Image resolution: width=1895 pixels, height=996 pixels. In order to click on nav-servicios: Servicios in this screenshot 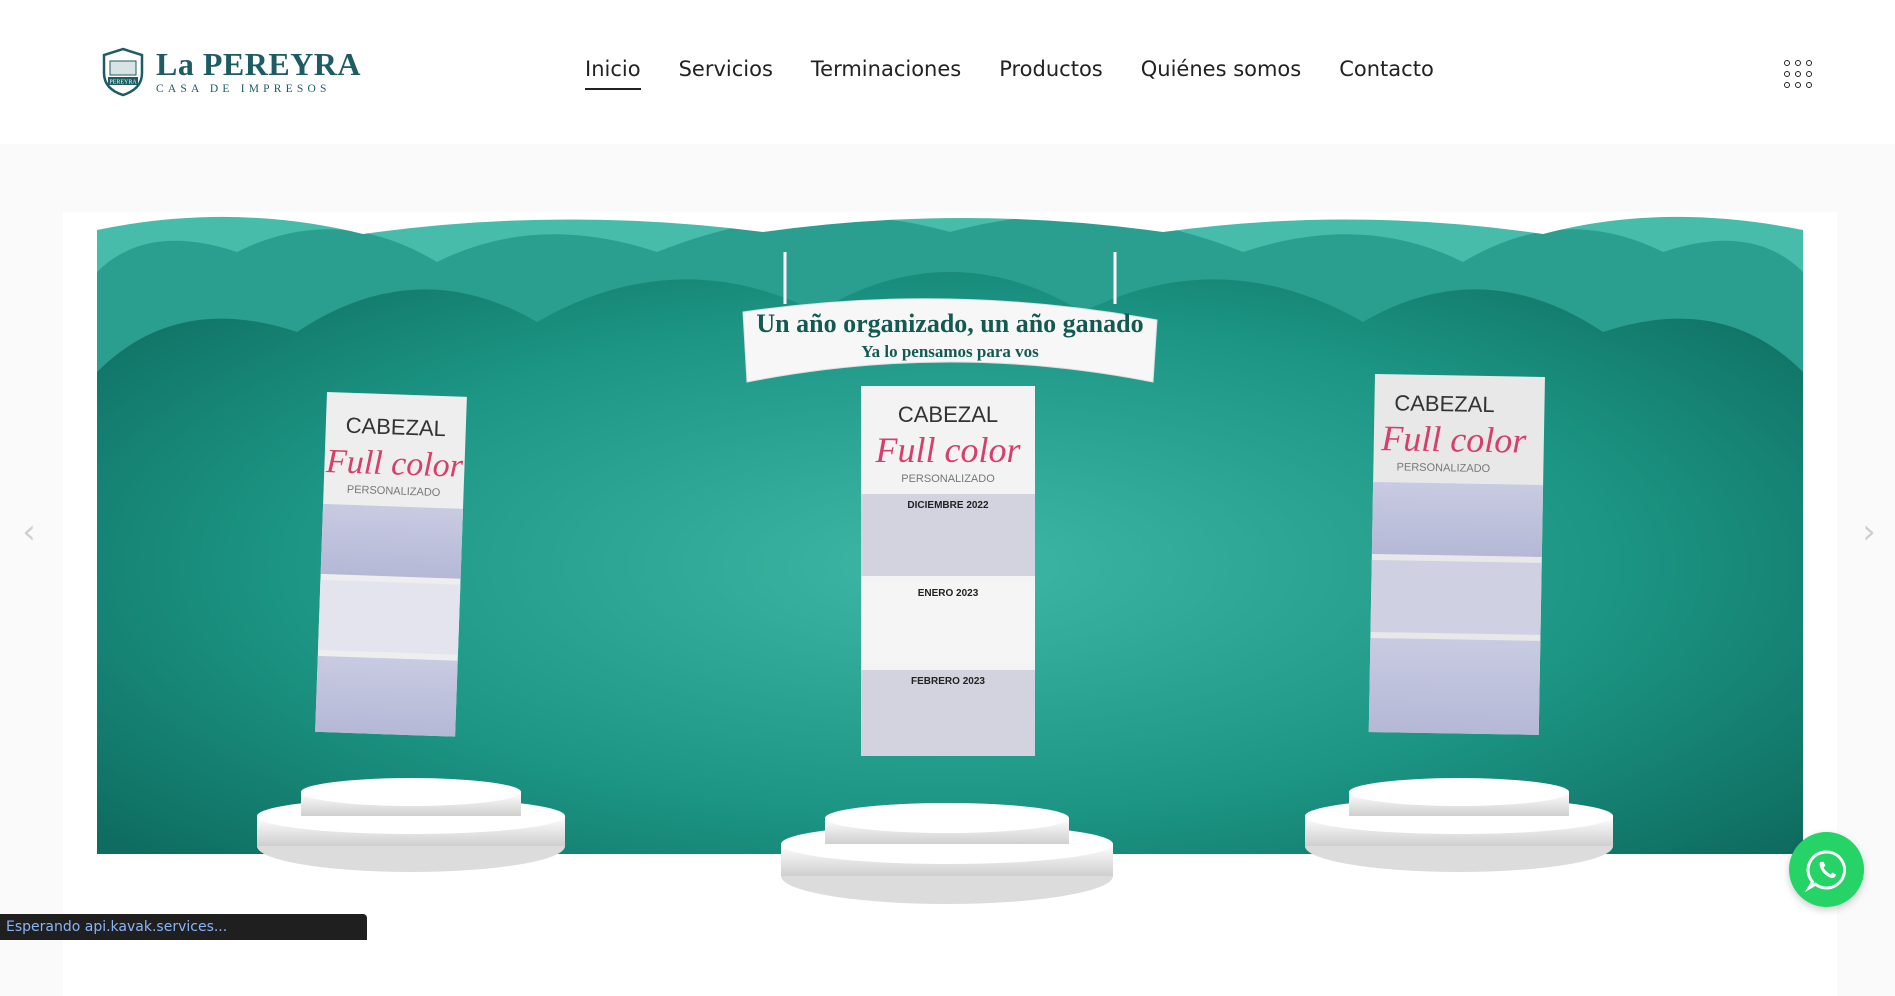, I will do `click(726, 73)`.